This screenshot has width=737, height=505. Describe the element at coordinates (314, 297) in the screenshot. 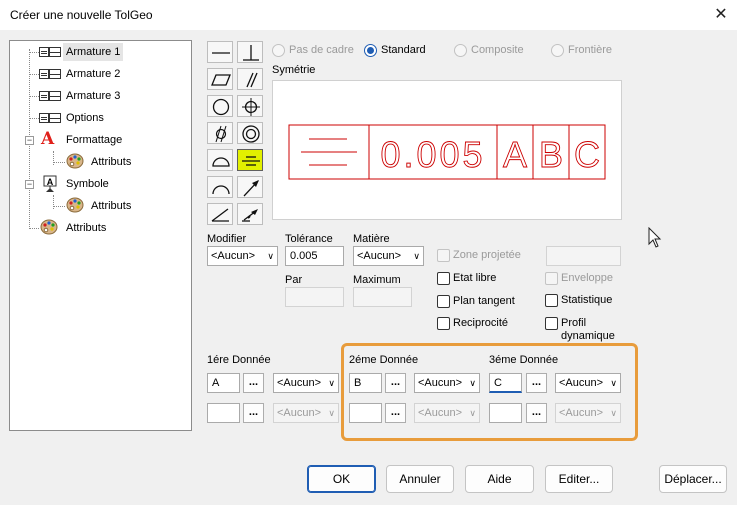

I see `par-input` at that location.